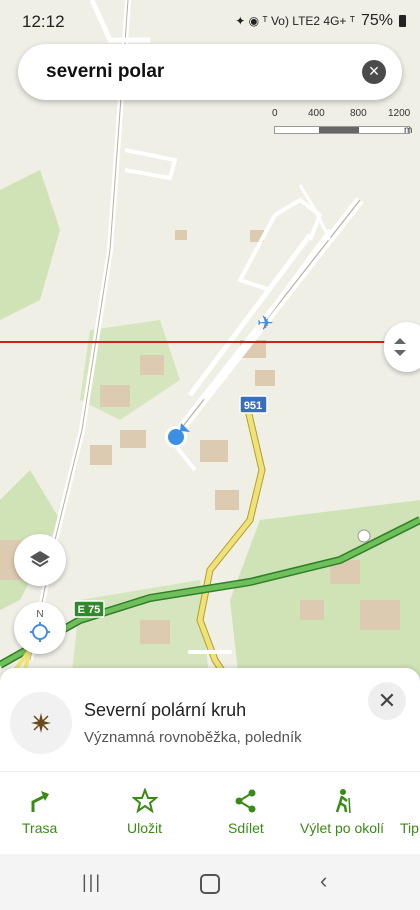  I want to click on expand-collapse-icon, so click(400, 347).